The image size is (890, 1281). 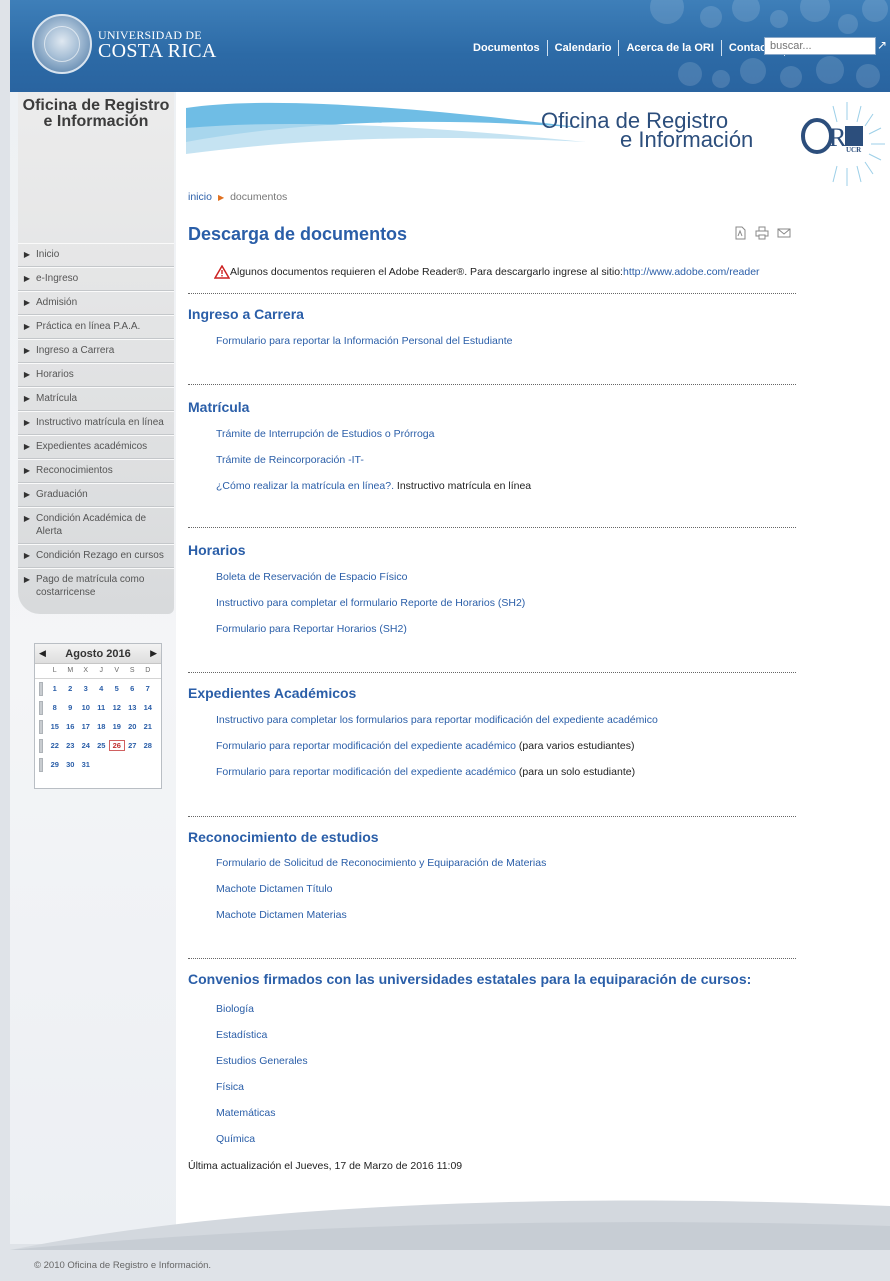 What do you see at coordinates (96, 495) in the screenshot?
I see `sidebar-item-graduacion: ▶ Graduación` at bounding box center [96, 495].